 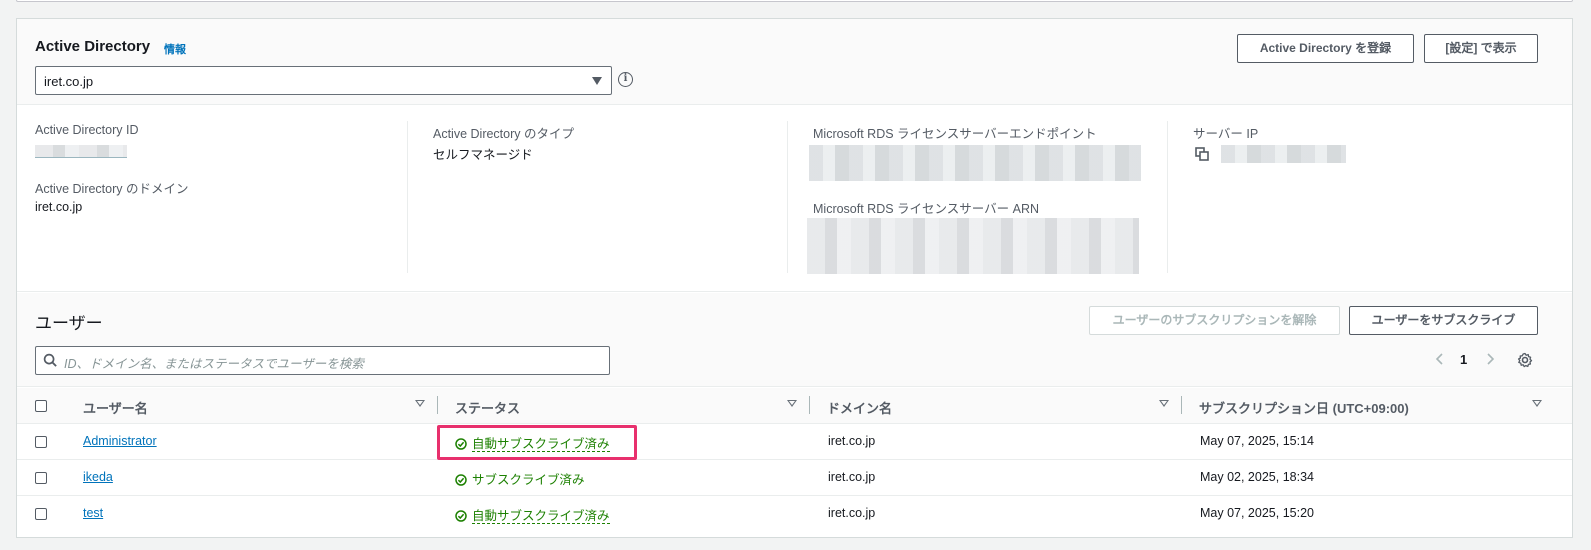 What do you see at coordinates (175, 49) in the screenshot?
I see `info-link: 情報` at bounding box center [175, 49].